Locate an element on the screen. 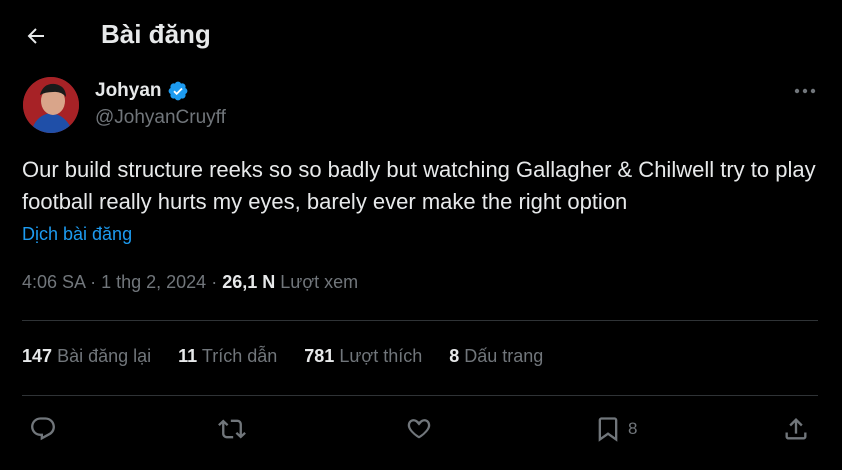 The image size is (842, 470). author-handle: @JohyanCruyff is located at coordinates (160, 118).